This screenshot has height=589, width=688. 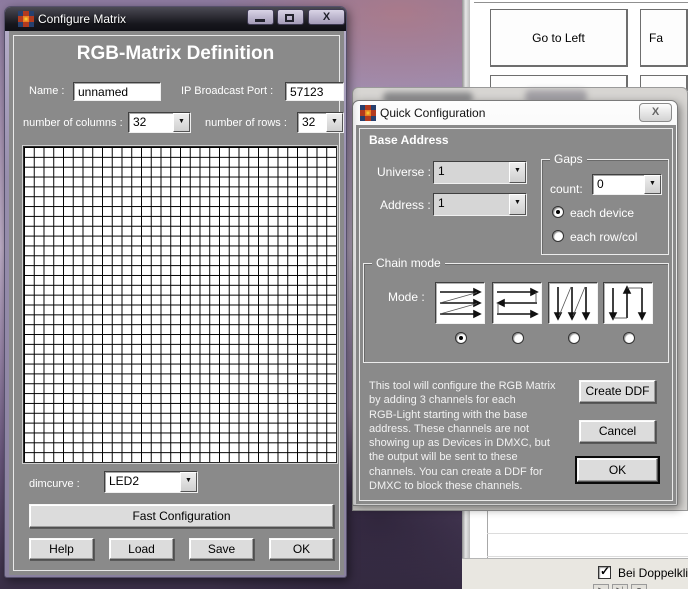 What do you see at coordinates (471, 204) in the screenshot?
I see `address-value: 1` at bounding box center [471, 204].